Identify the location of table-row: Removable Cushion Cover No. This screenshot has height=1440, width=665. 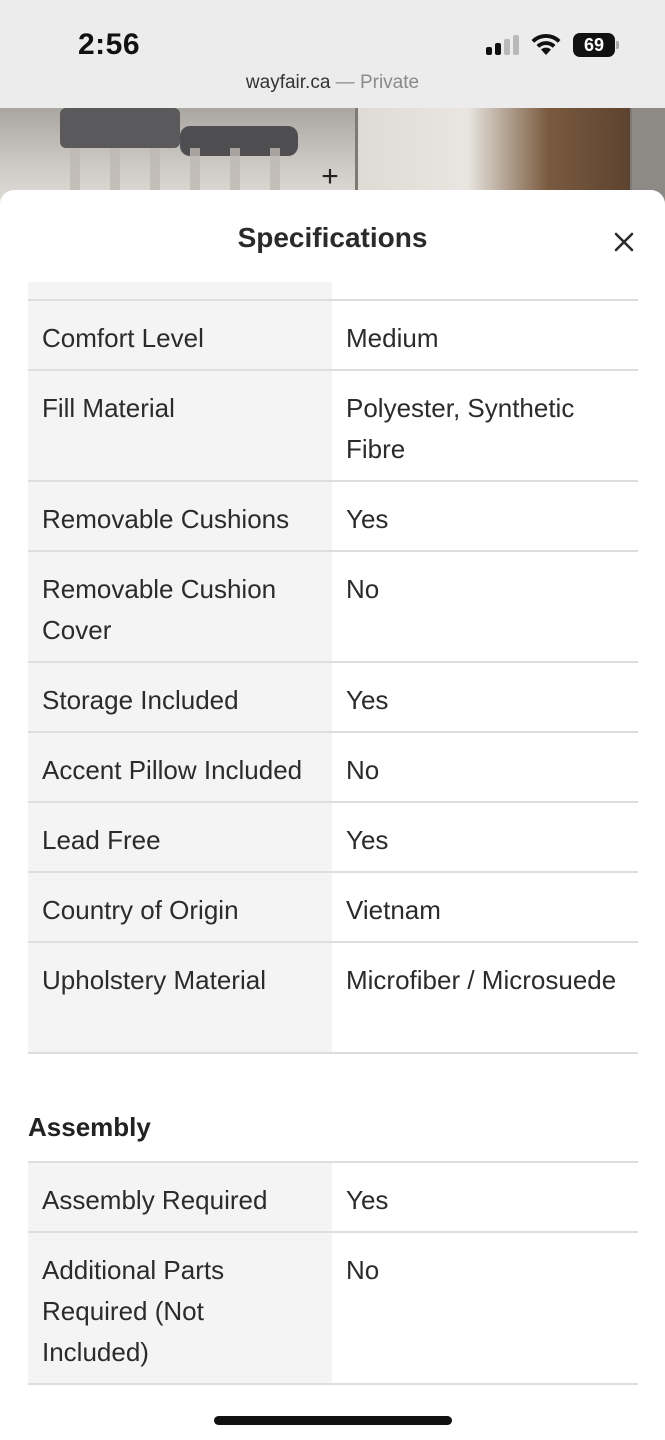
(333, 607).